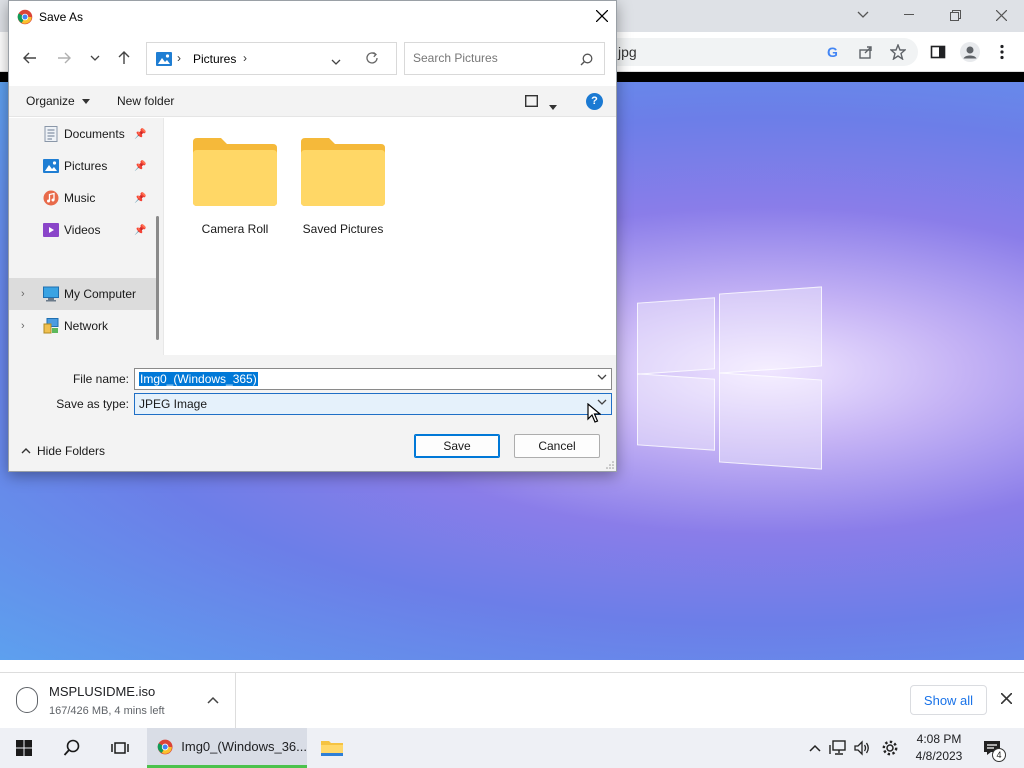 The width and height of the screenshot is (1024, 768). I want to click on restore-icon, so click(955, 15).